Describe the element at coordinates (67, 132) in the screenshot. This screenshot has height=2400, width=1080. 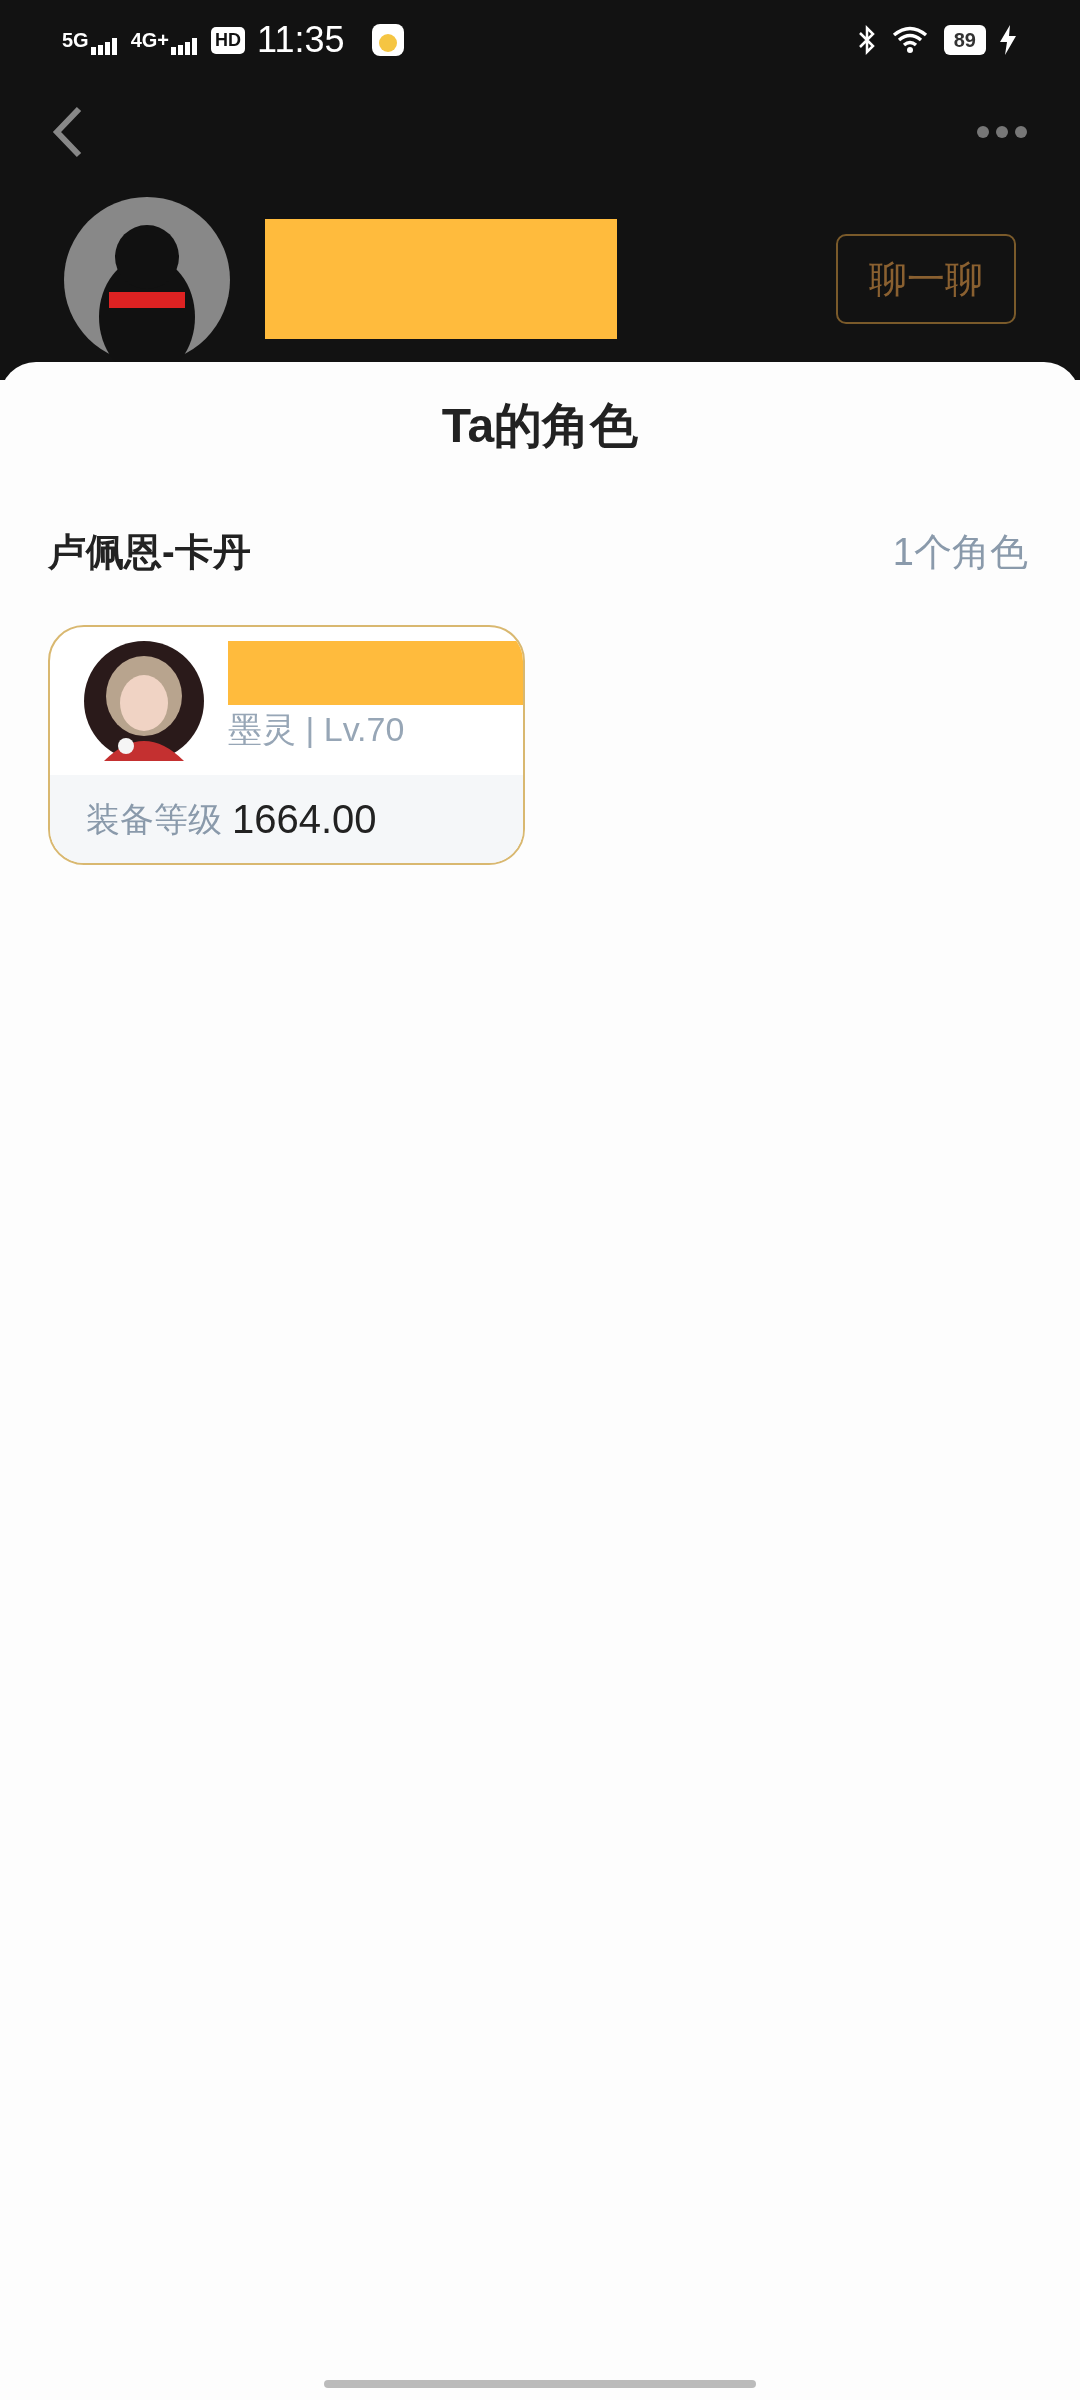
I see `back-icon` at that location.